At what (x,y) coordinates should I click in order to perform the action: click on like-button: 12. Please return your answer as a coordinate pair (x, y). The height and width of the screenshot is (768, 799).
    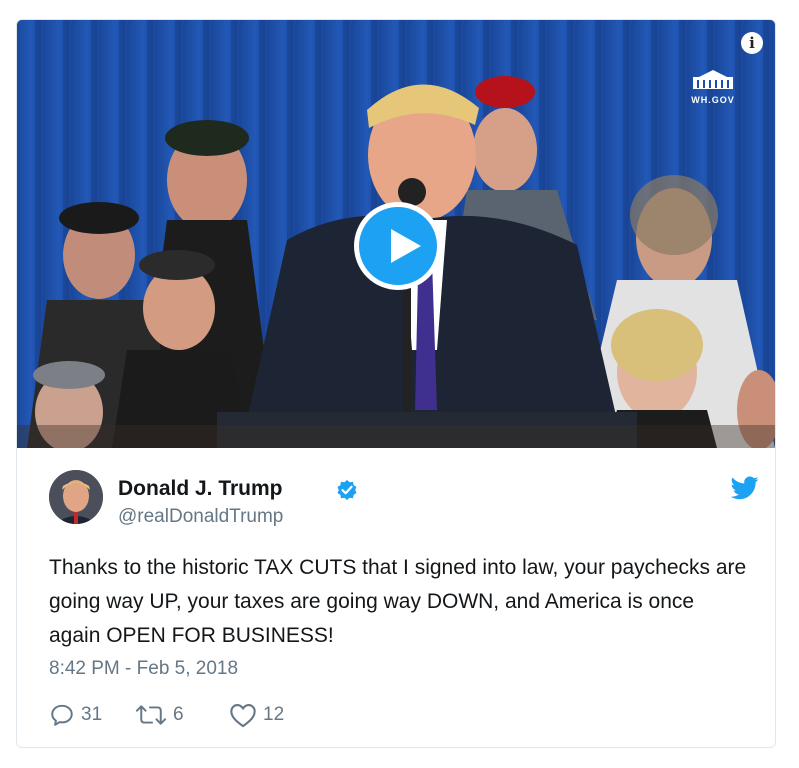
    Looking at the image, I should click on (256, 715).